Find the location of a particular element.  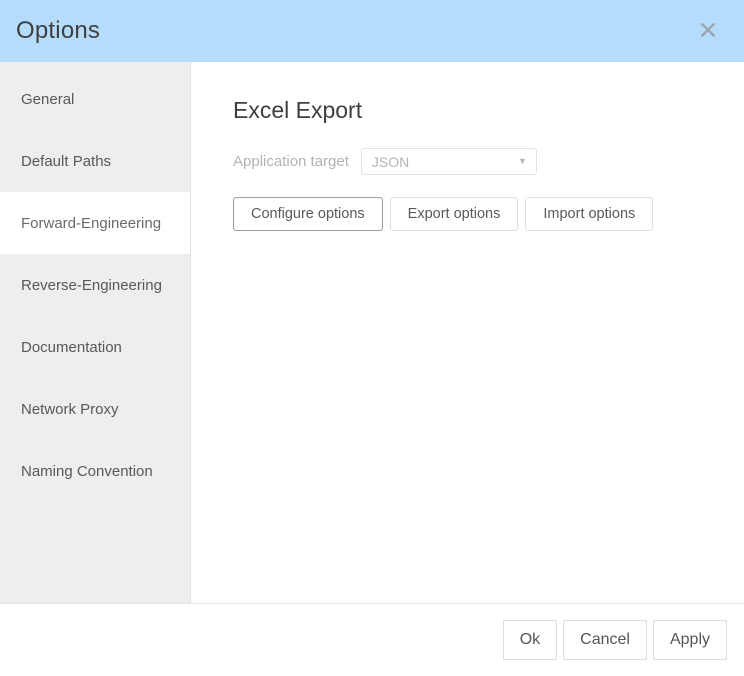

export-options-button: Export options is located at coordinates (454, 214).